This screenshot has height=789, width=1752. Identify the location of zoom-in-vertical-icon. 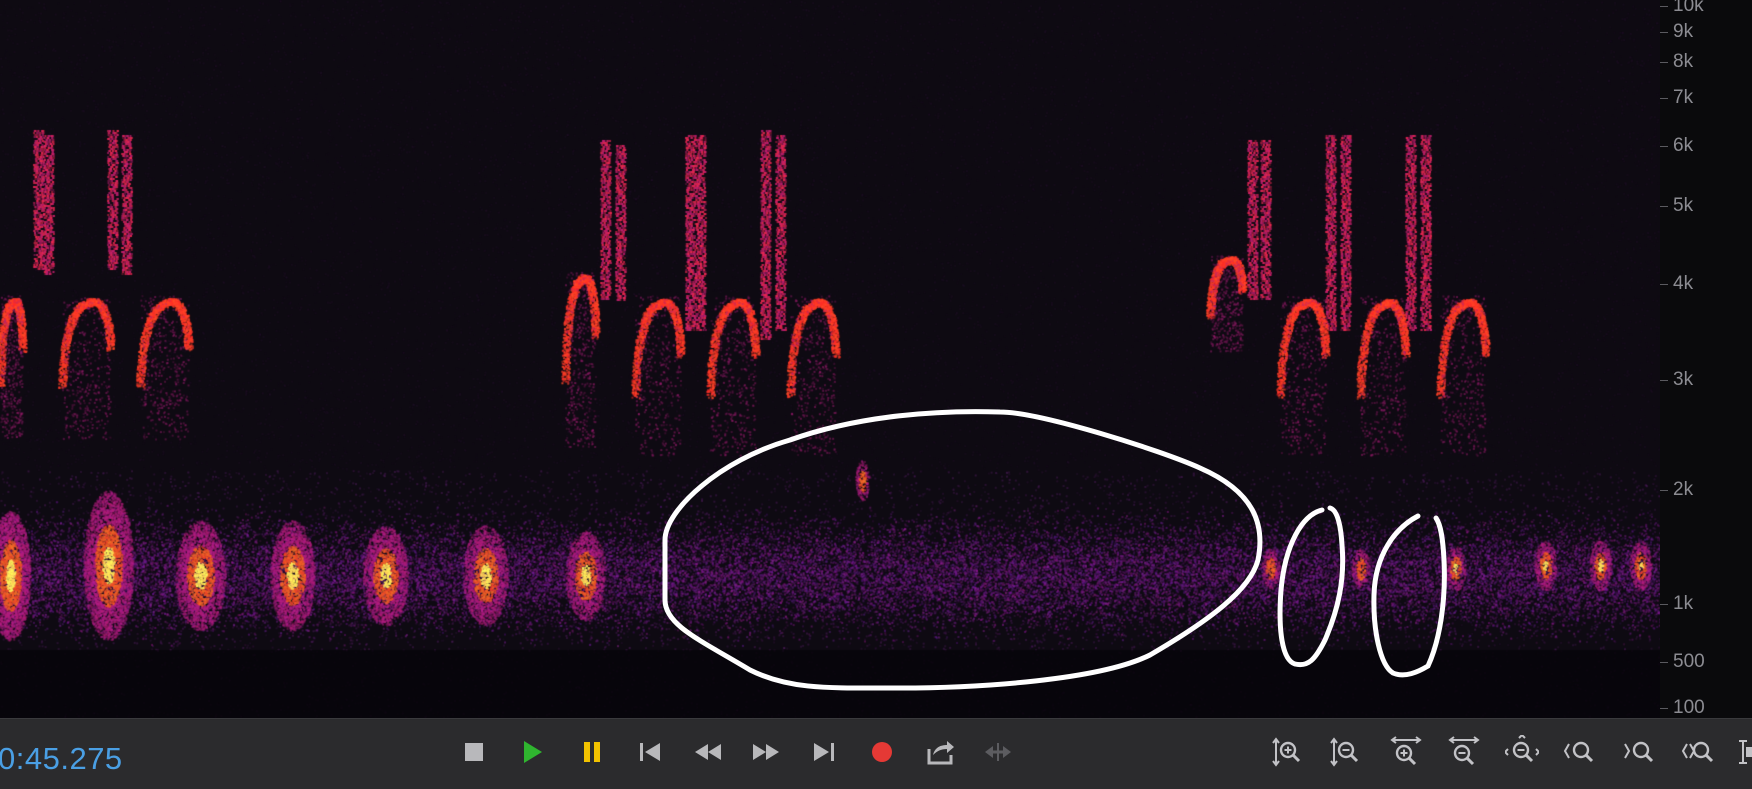
(1288, 752).